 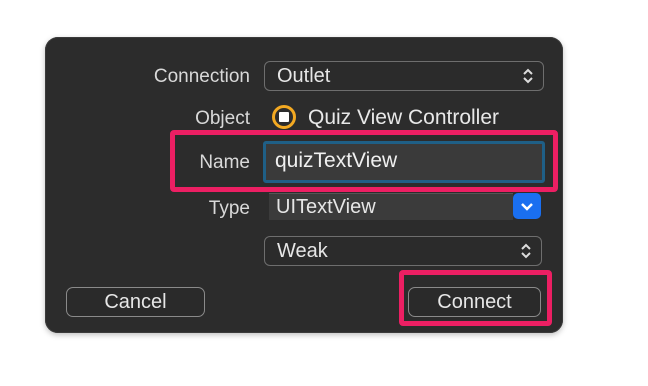 I want to click on type-label: Type, so click(x=229, y=208).